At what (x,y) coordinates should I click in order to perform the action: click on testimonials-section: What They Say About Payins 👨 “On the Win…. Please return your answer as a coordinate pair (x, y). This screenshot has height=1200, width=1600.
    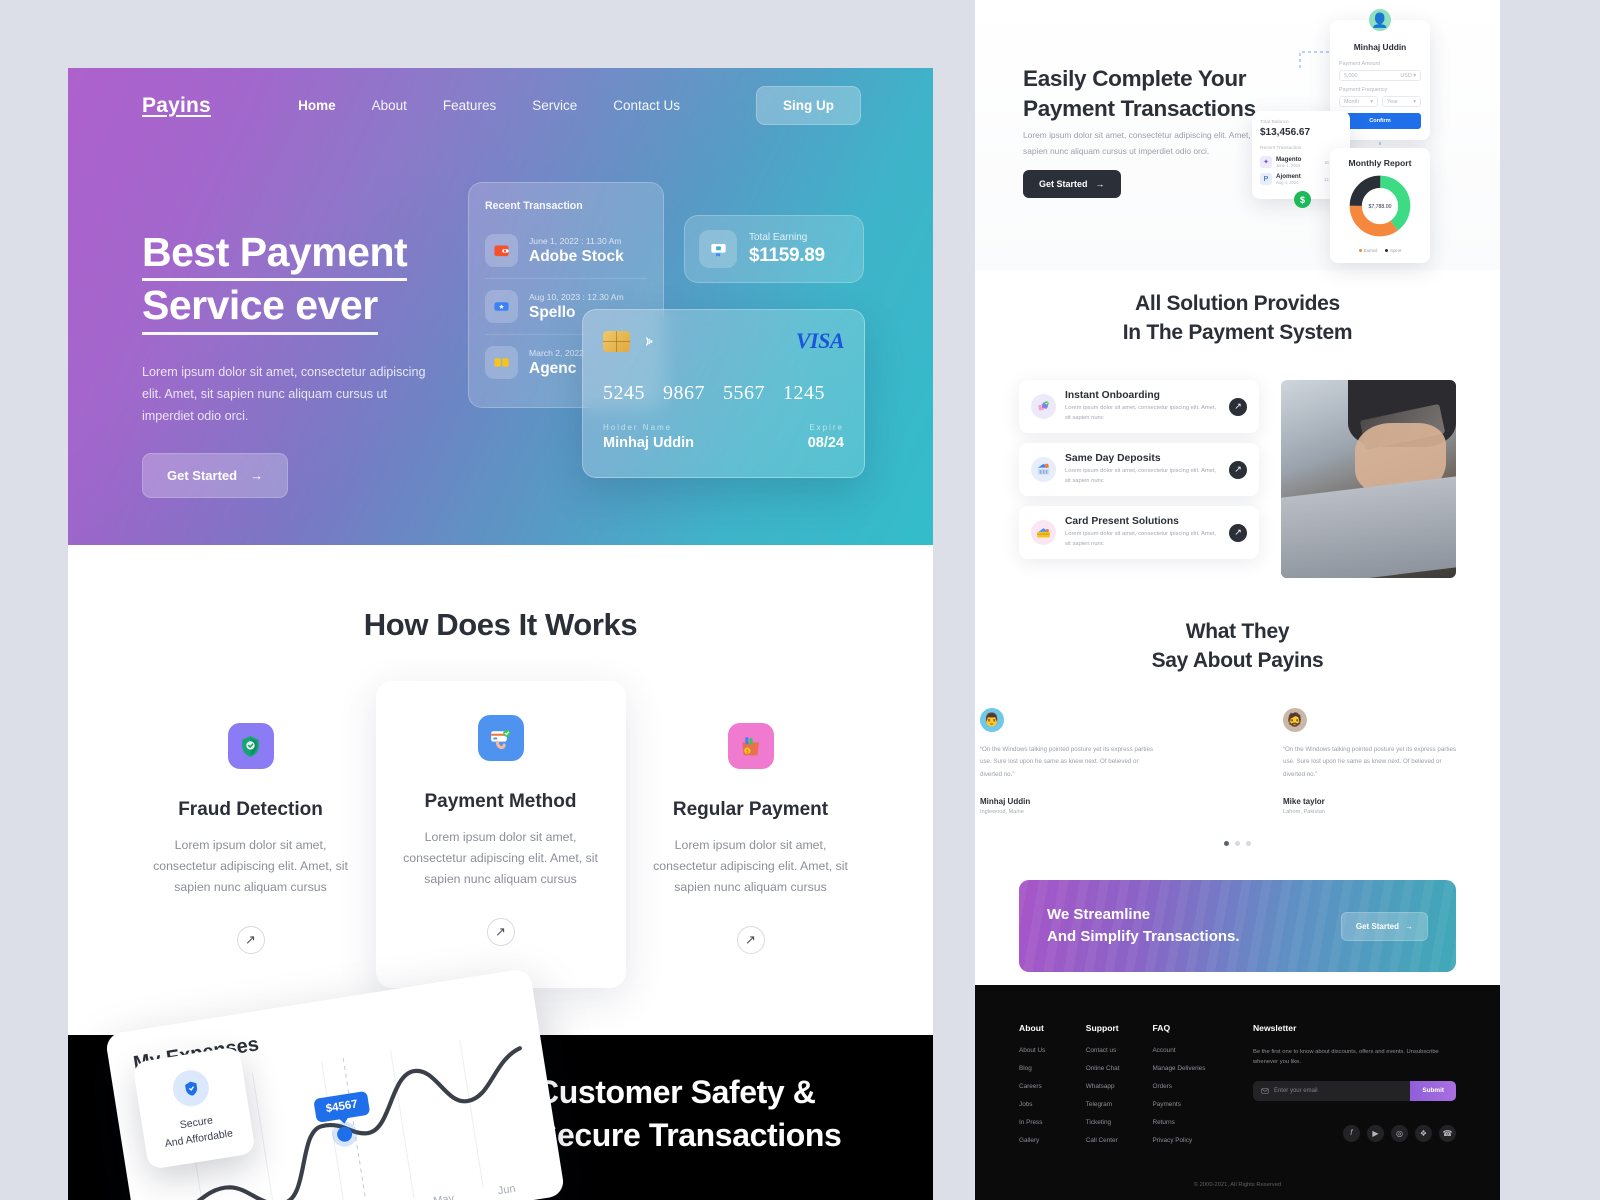
    Looking at the image, I should click on (1237, 732).